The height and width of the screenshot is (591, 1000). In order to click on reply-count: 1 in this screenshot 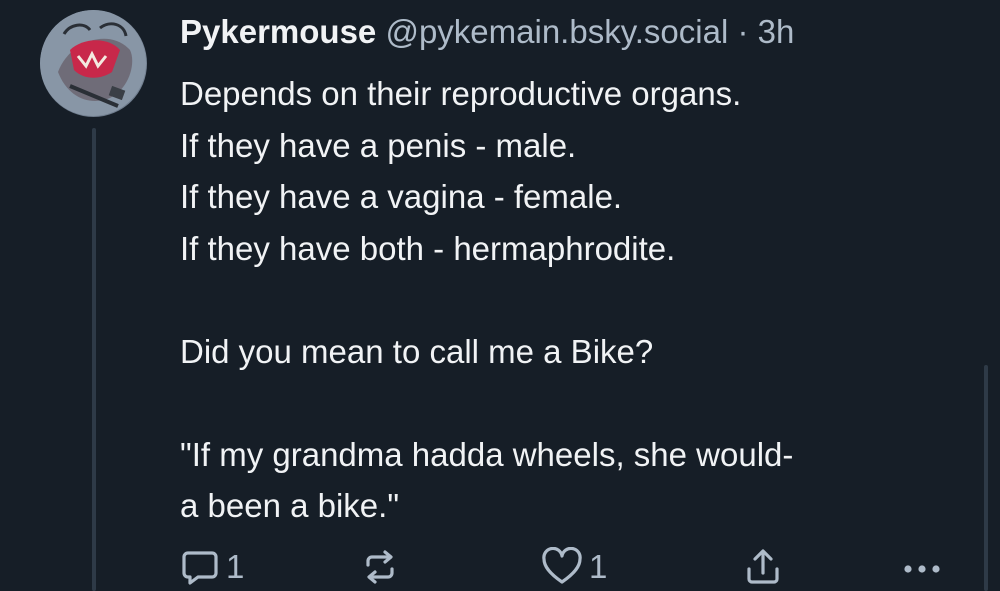, I will do `click(235, 566)`.